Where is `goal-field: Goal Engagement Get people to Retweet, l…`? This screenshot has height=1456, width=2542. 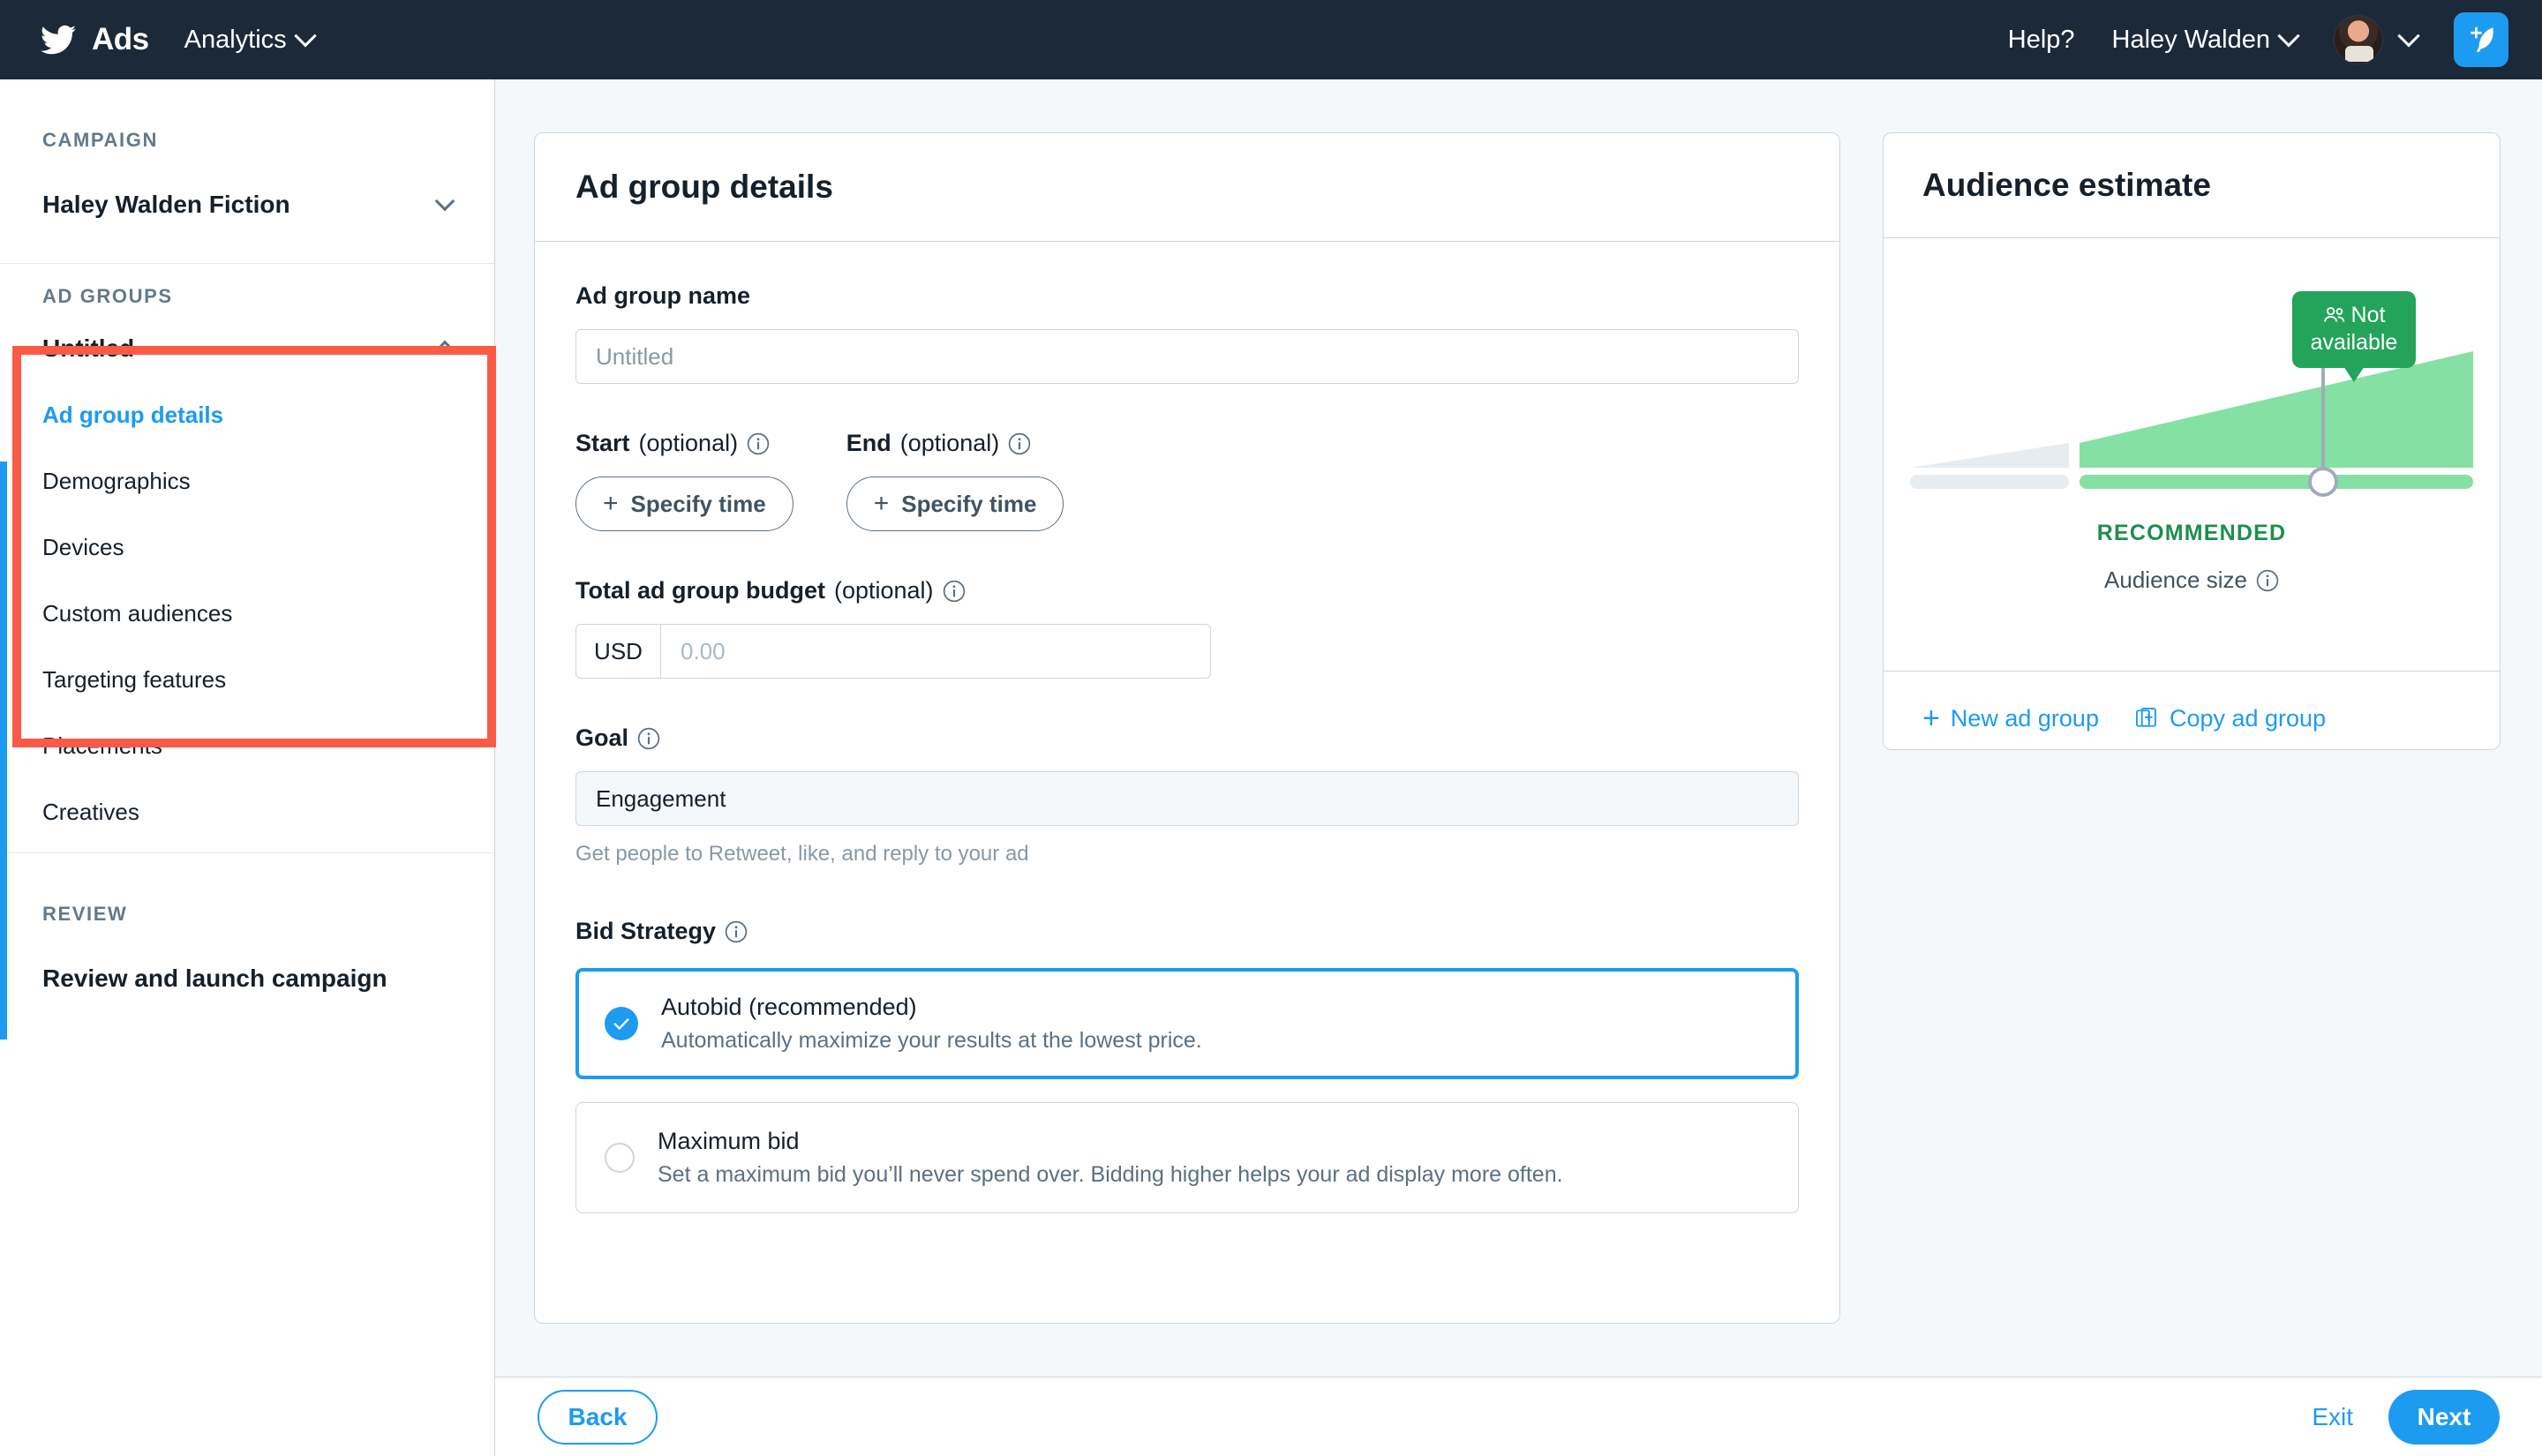 goal-field: Goal Engagement Get people to Retweet, l… is located at coordinates (1187, 795).